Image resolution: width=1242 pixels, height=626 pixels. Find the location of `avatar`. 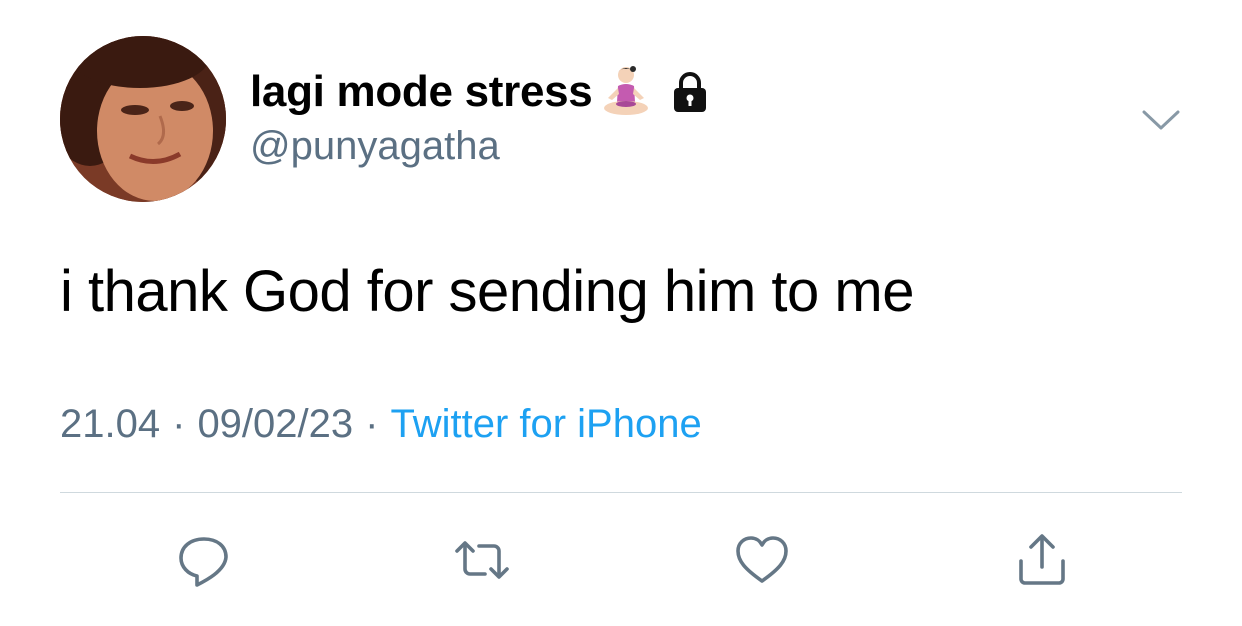

avatar is located at coordinates (143, 119).